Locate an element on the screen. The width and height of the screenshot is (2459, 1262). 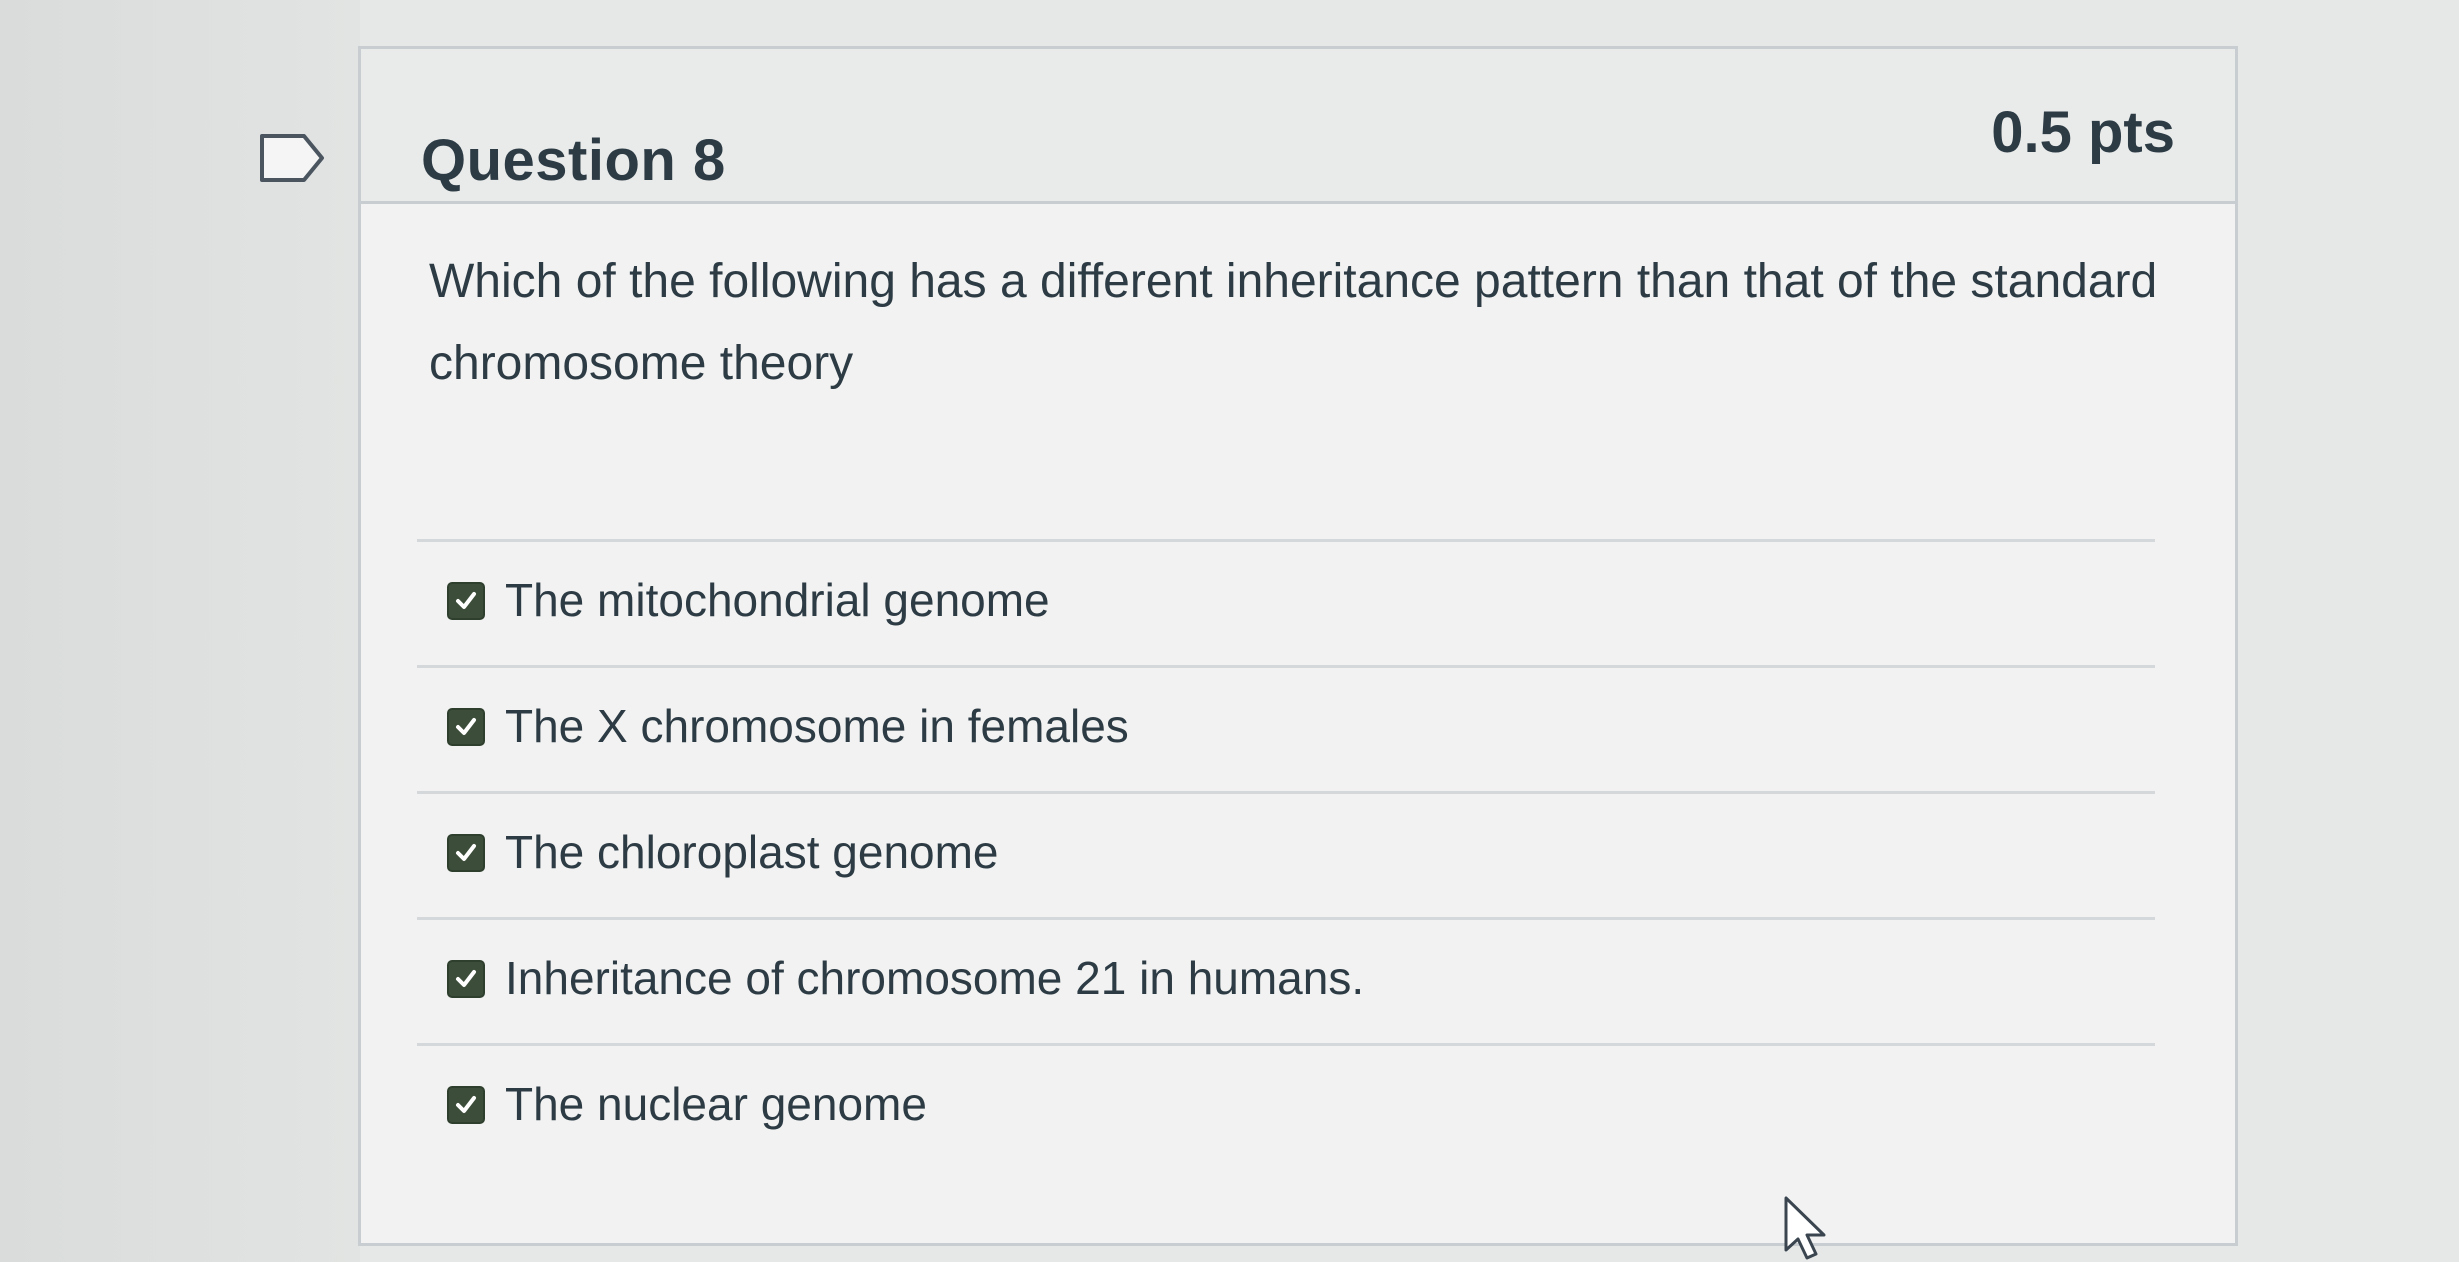
page-background is located at coordinates (180, 631).